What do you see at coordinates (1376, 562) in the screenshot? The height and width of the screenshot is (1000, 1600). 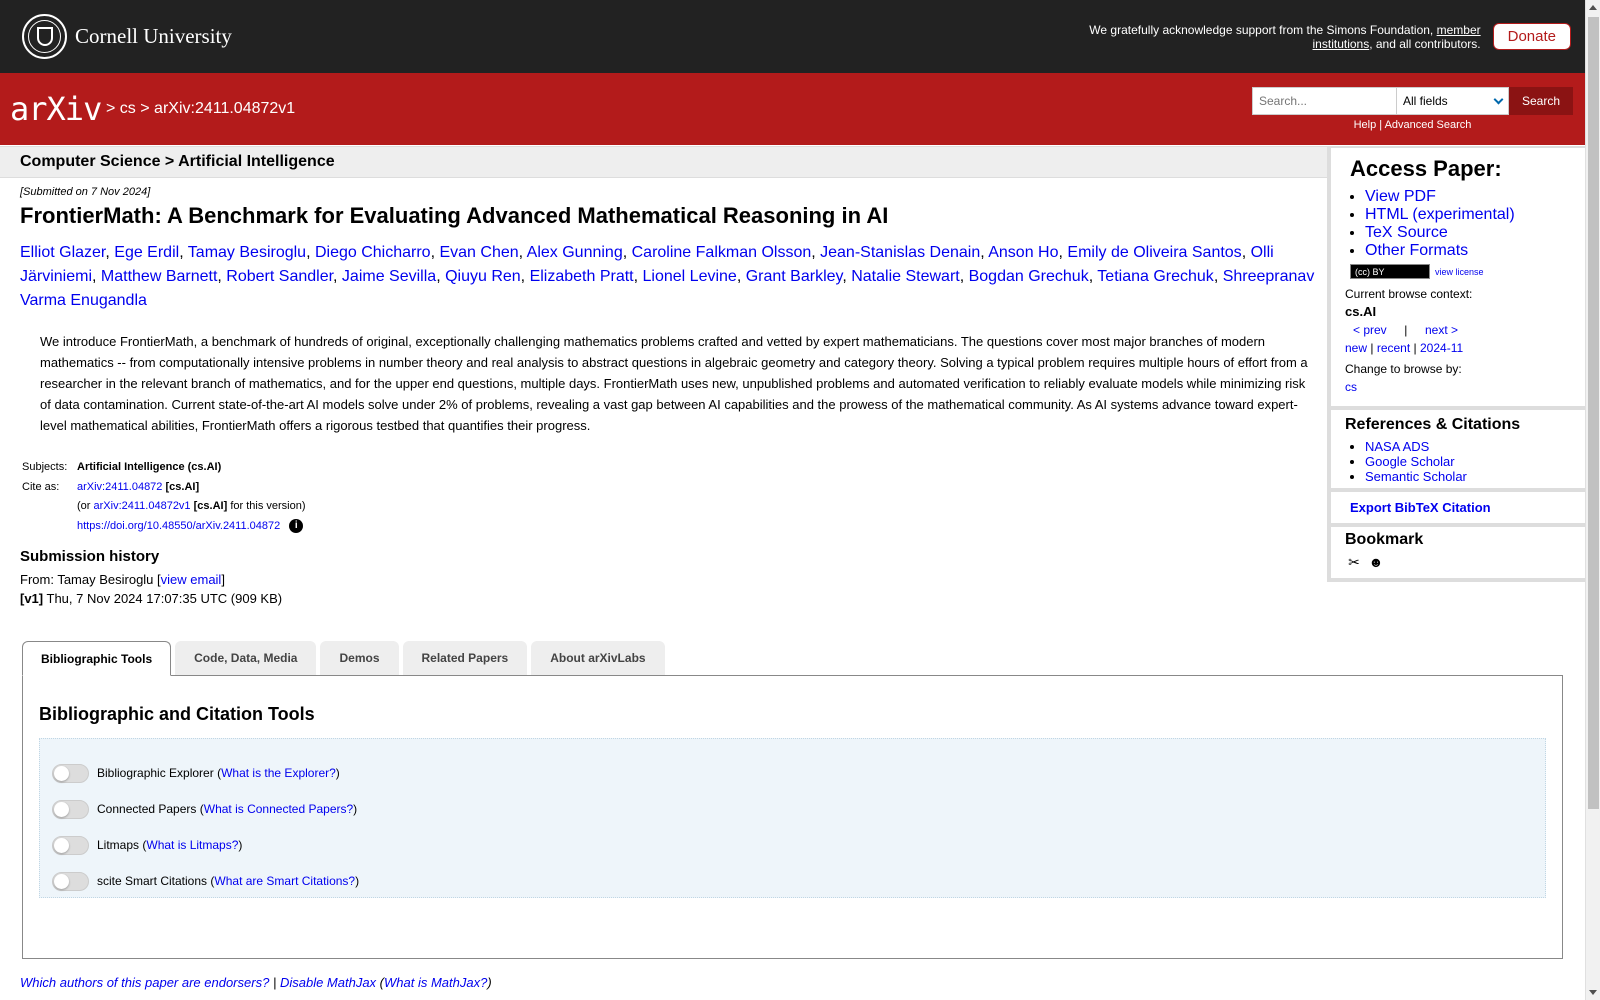 I see `reddit-icon: ☻` at bounding box center [1376, 562].